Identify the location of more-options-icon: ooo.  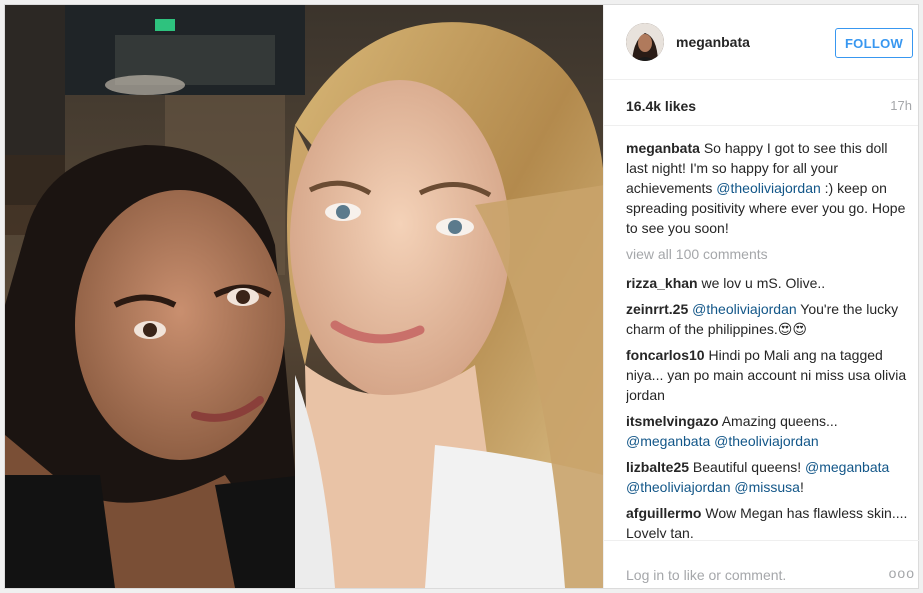
(902, 573).